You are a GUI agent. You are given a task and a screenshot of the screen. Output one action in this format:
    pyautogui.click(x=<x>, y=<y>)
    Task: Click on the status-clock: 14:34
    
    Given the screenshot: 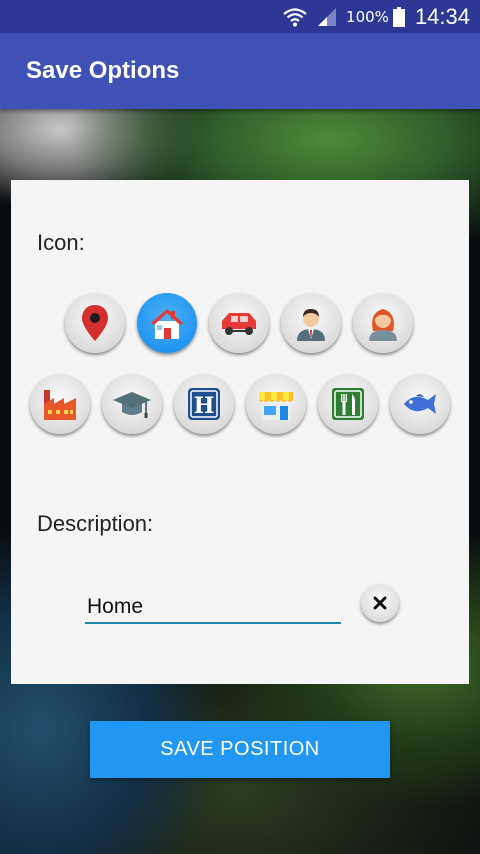 What is the action you would take?
    pyautogui.click(x=442, y=16)
    